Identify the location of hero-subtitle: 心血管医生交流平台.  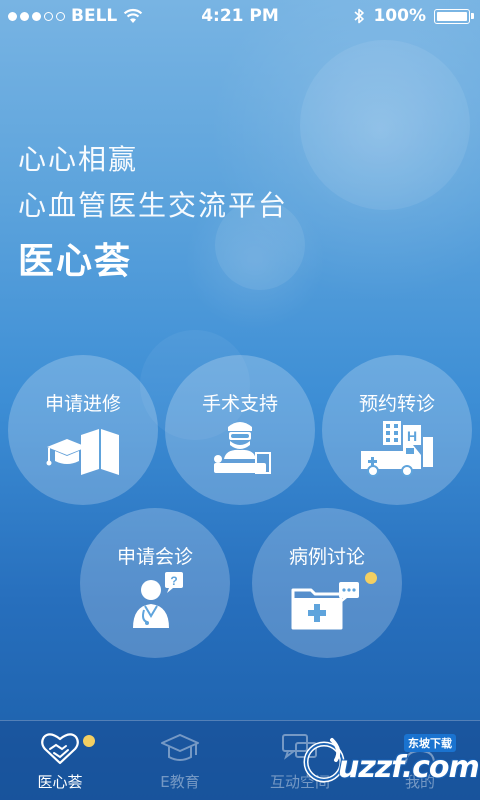
(153, 205).